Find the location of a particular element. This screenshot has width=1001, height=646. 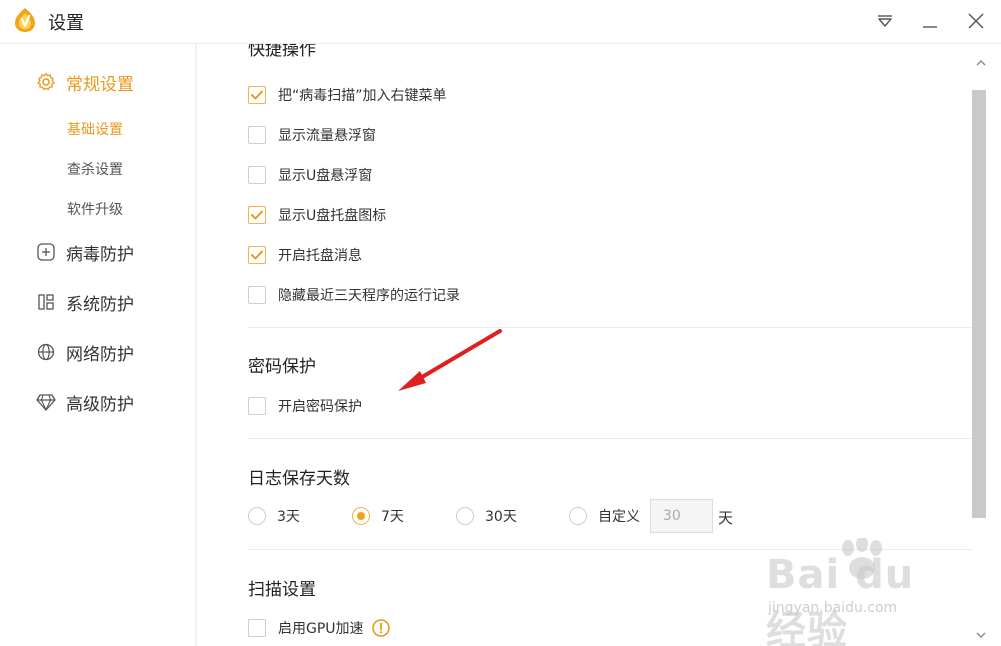

radio-label: 自定义 is located at coordinates (619, 517).